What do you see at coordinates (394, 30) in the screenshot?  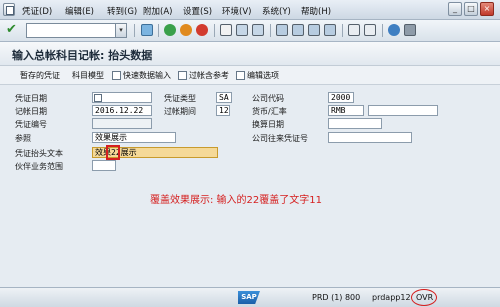 I see `help-icon` at bounding box center [394, 30].